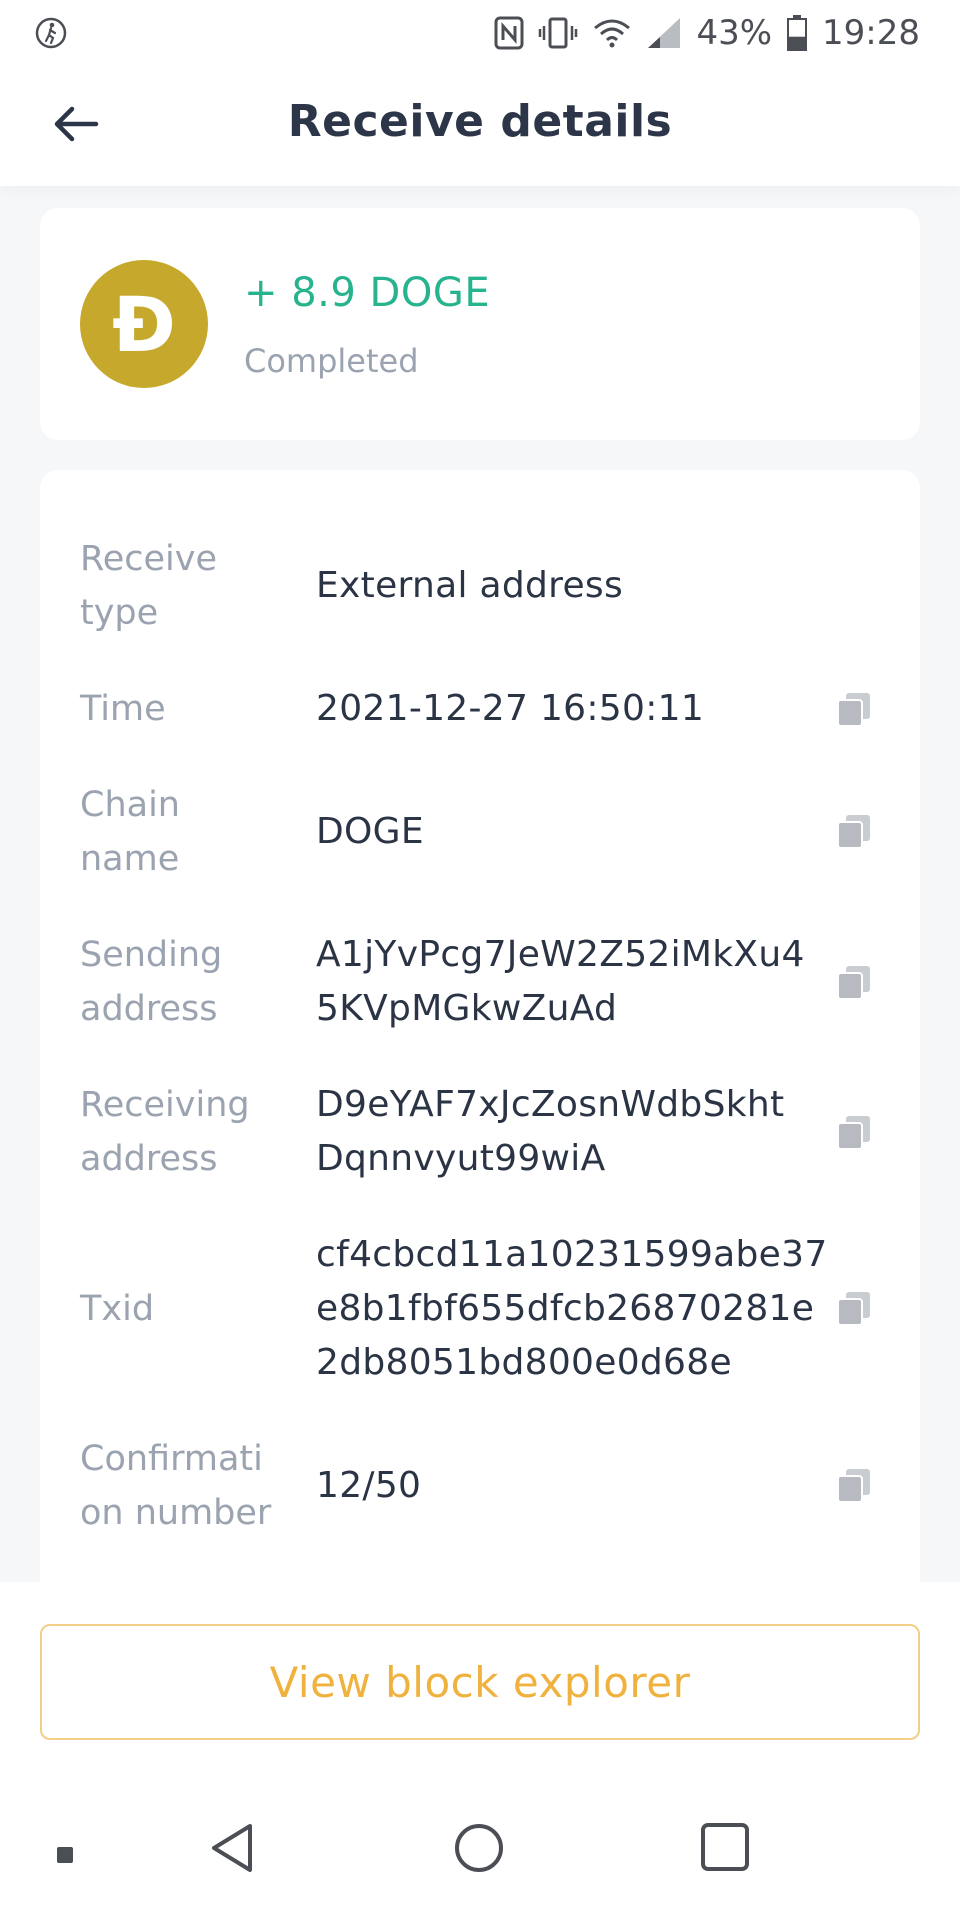 This screenshot has width=960, height=1920. I want to click on value-line: A1jYvPcg7JeW2Z52iMkXu4, so click(560, 954).